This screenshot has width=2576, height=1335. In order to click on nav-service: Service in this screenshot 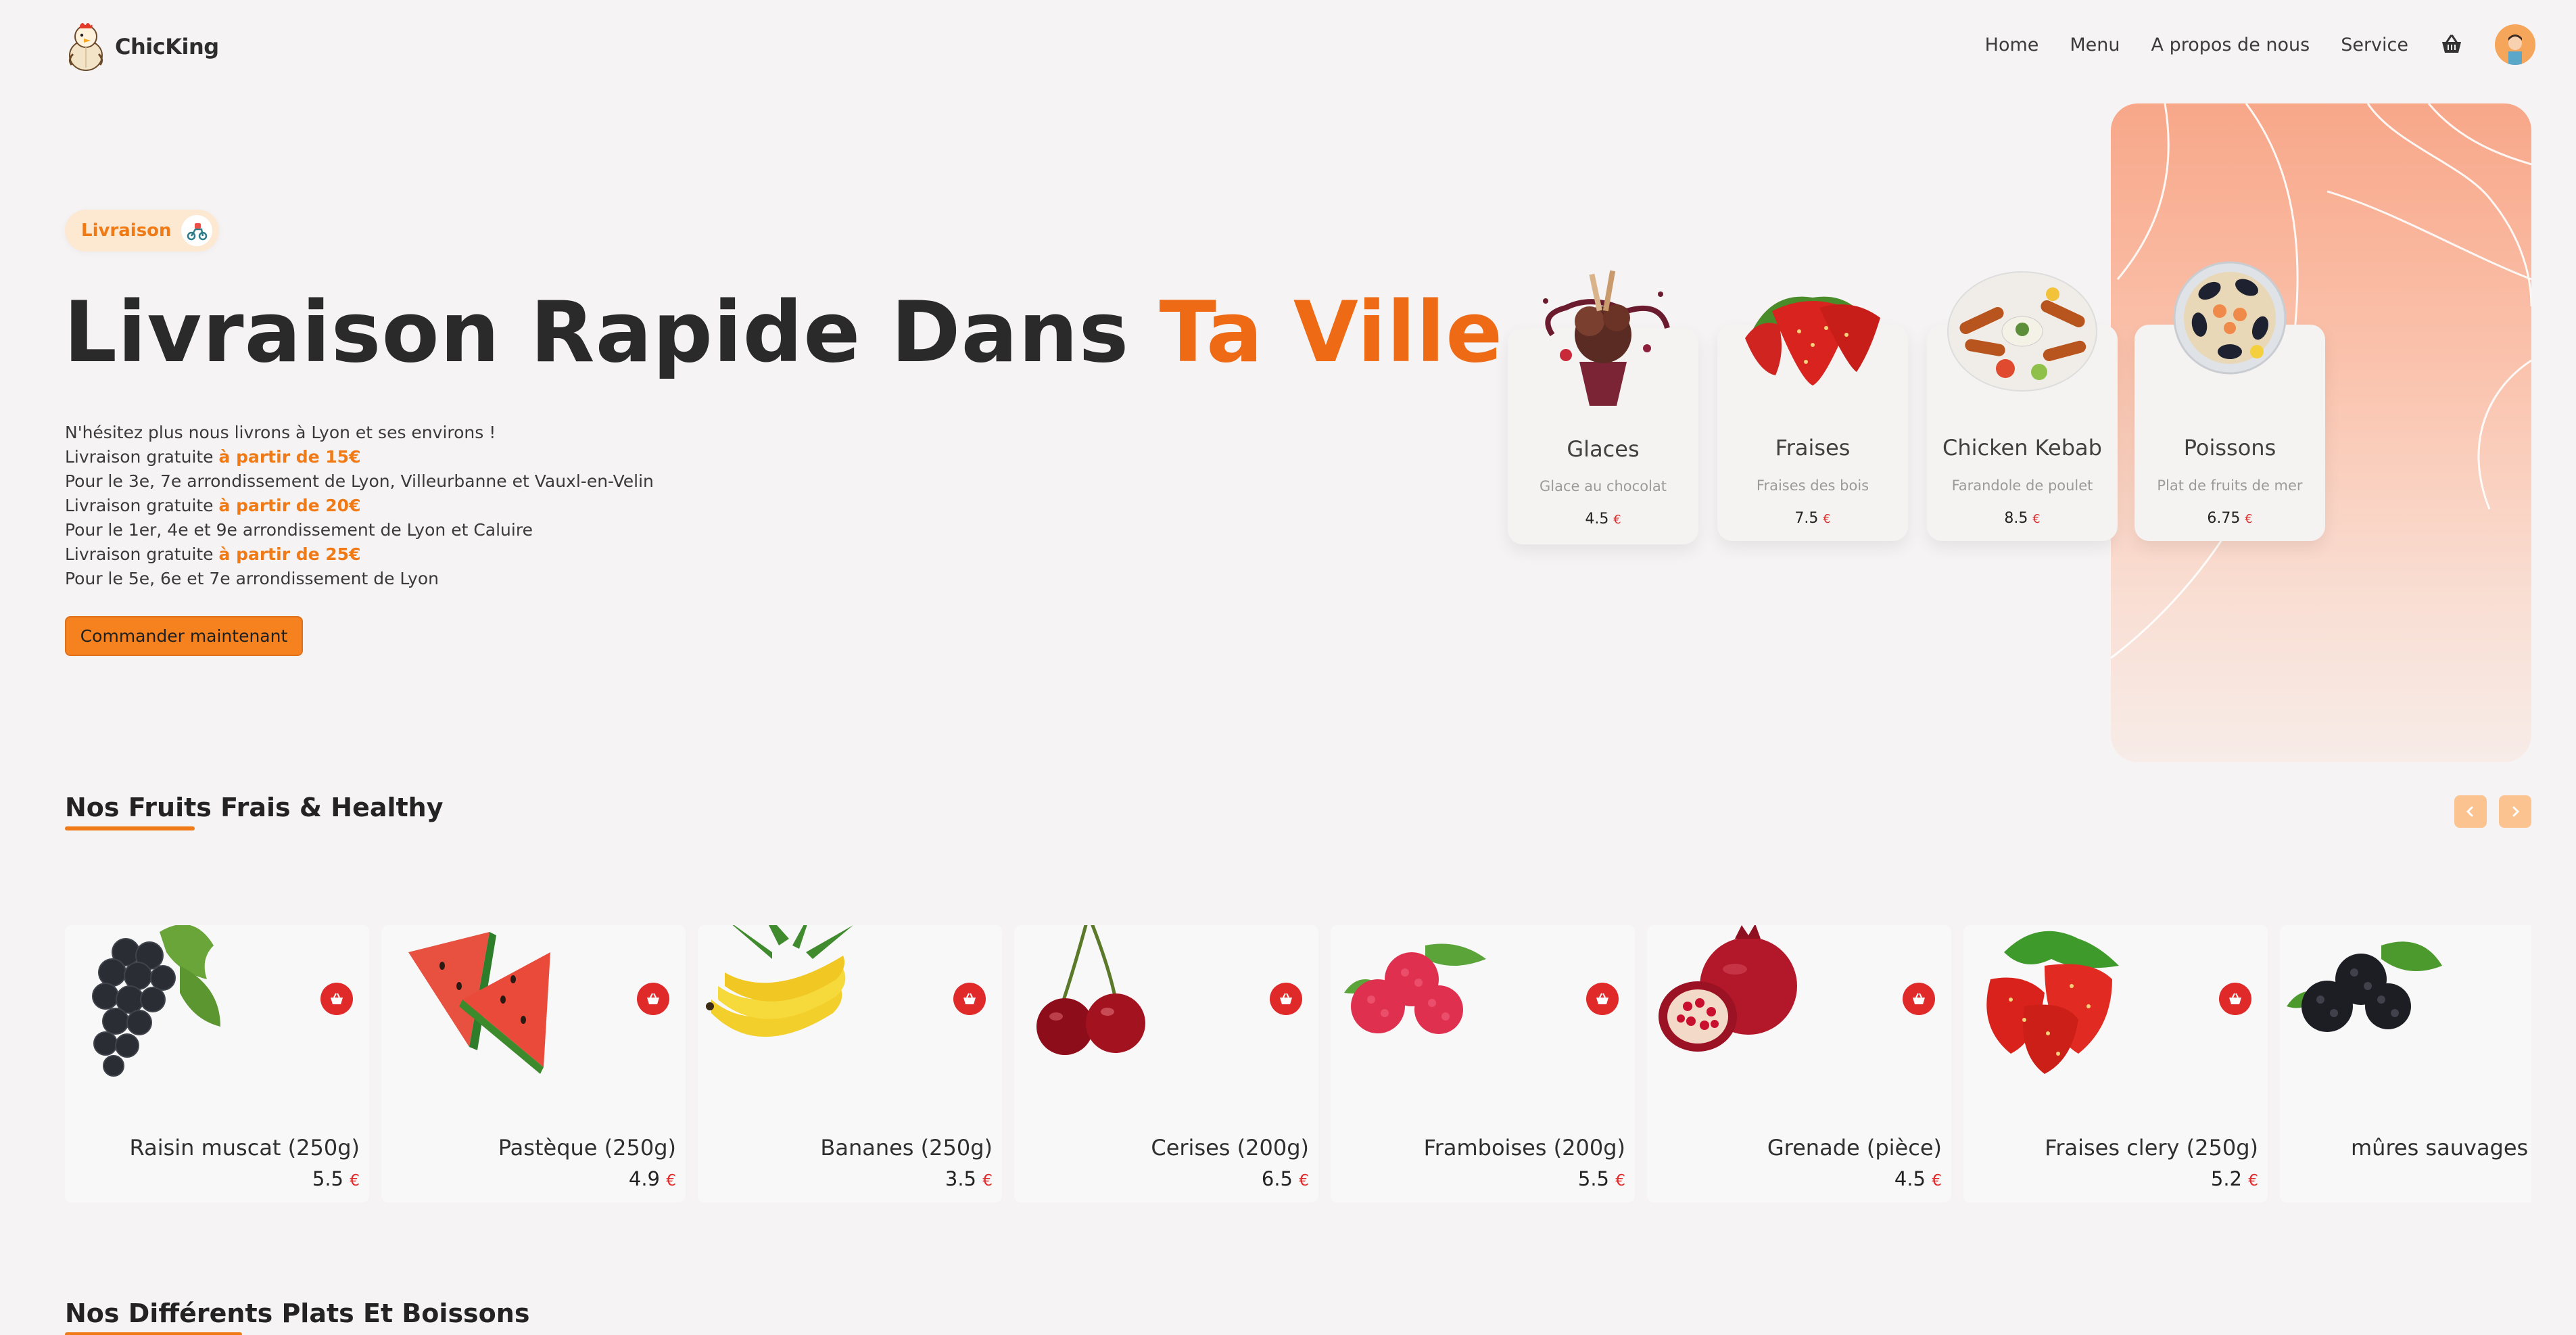, I will do `click(2374, 45)`.